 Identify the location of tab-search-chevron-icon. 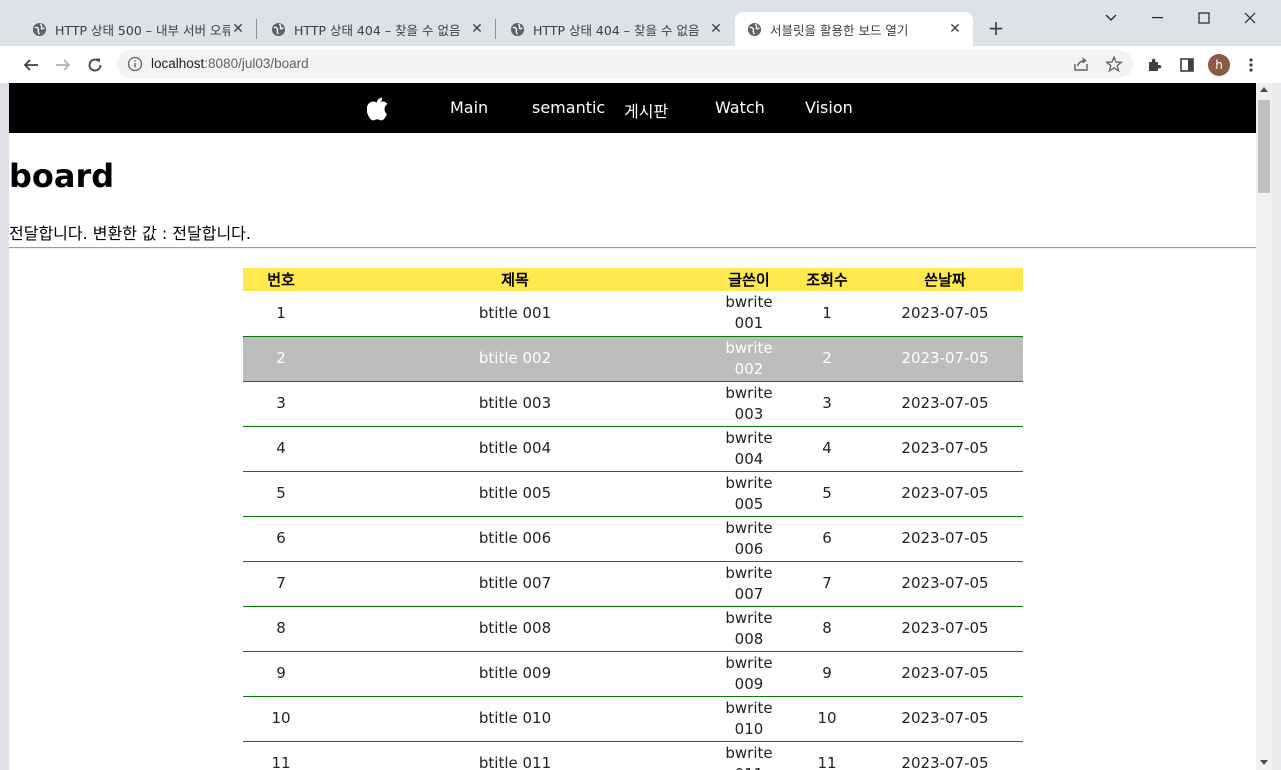
(1111, 18).